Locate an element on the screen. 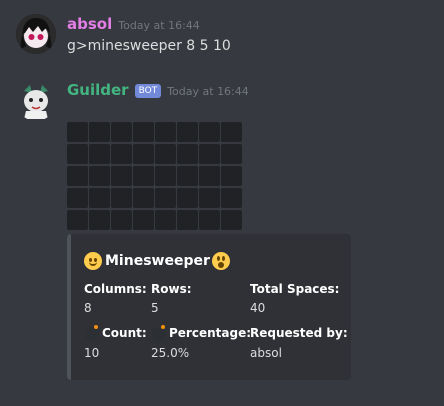 The image size is (444, 406). field-columns: Columns: 8 is located at coordinates (115, 298).